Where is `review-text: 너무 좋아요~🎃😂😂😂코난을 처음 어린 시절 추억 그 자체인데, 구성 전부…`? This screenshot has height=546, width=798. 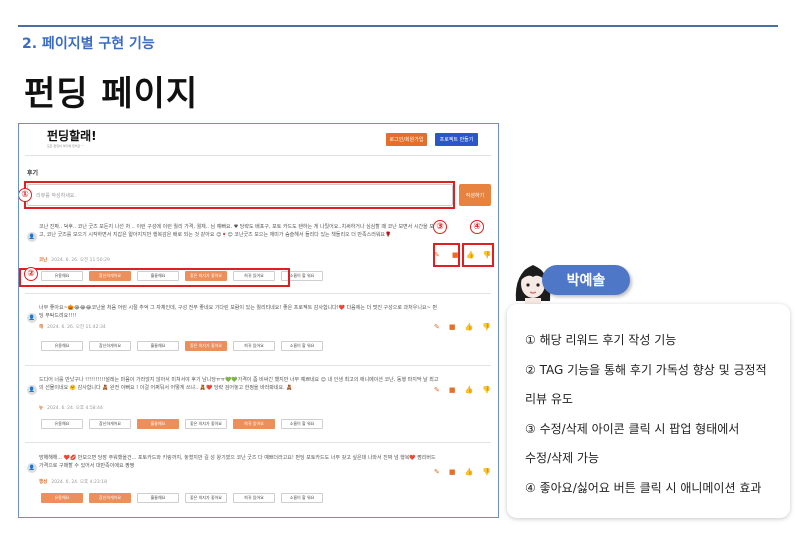 review-text: 너무 좋아요~🎃😂😂😂코난을 처음 어린 시절 추억 그 자체인데, 구성 전부… is located at coordinates (238, 312).